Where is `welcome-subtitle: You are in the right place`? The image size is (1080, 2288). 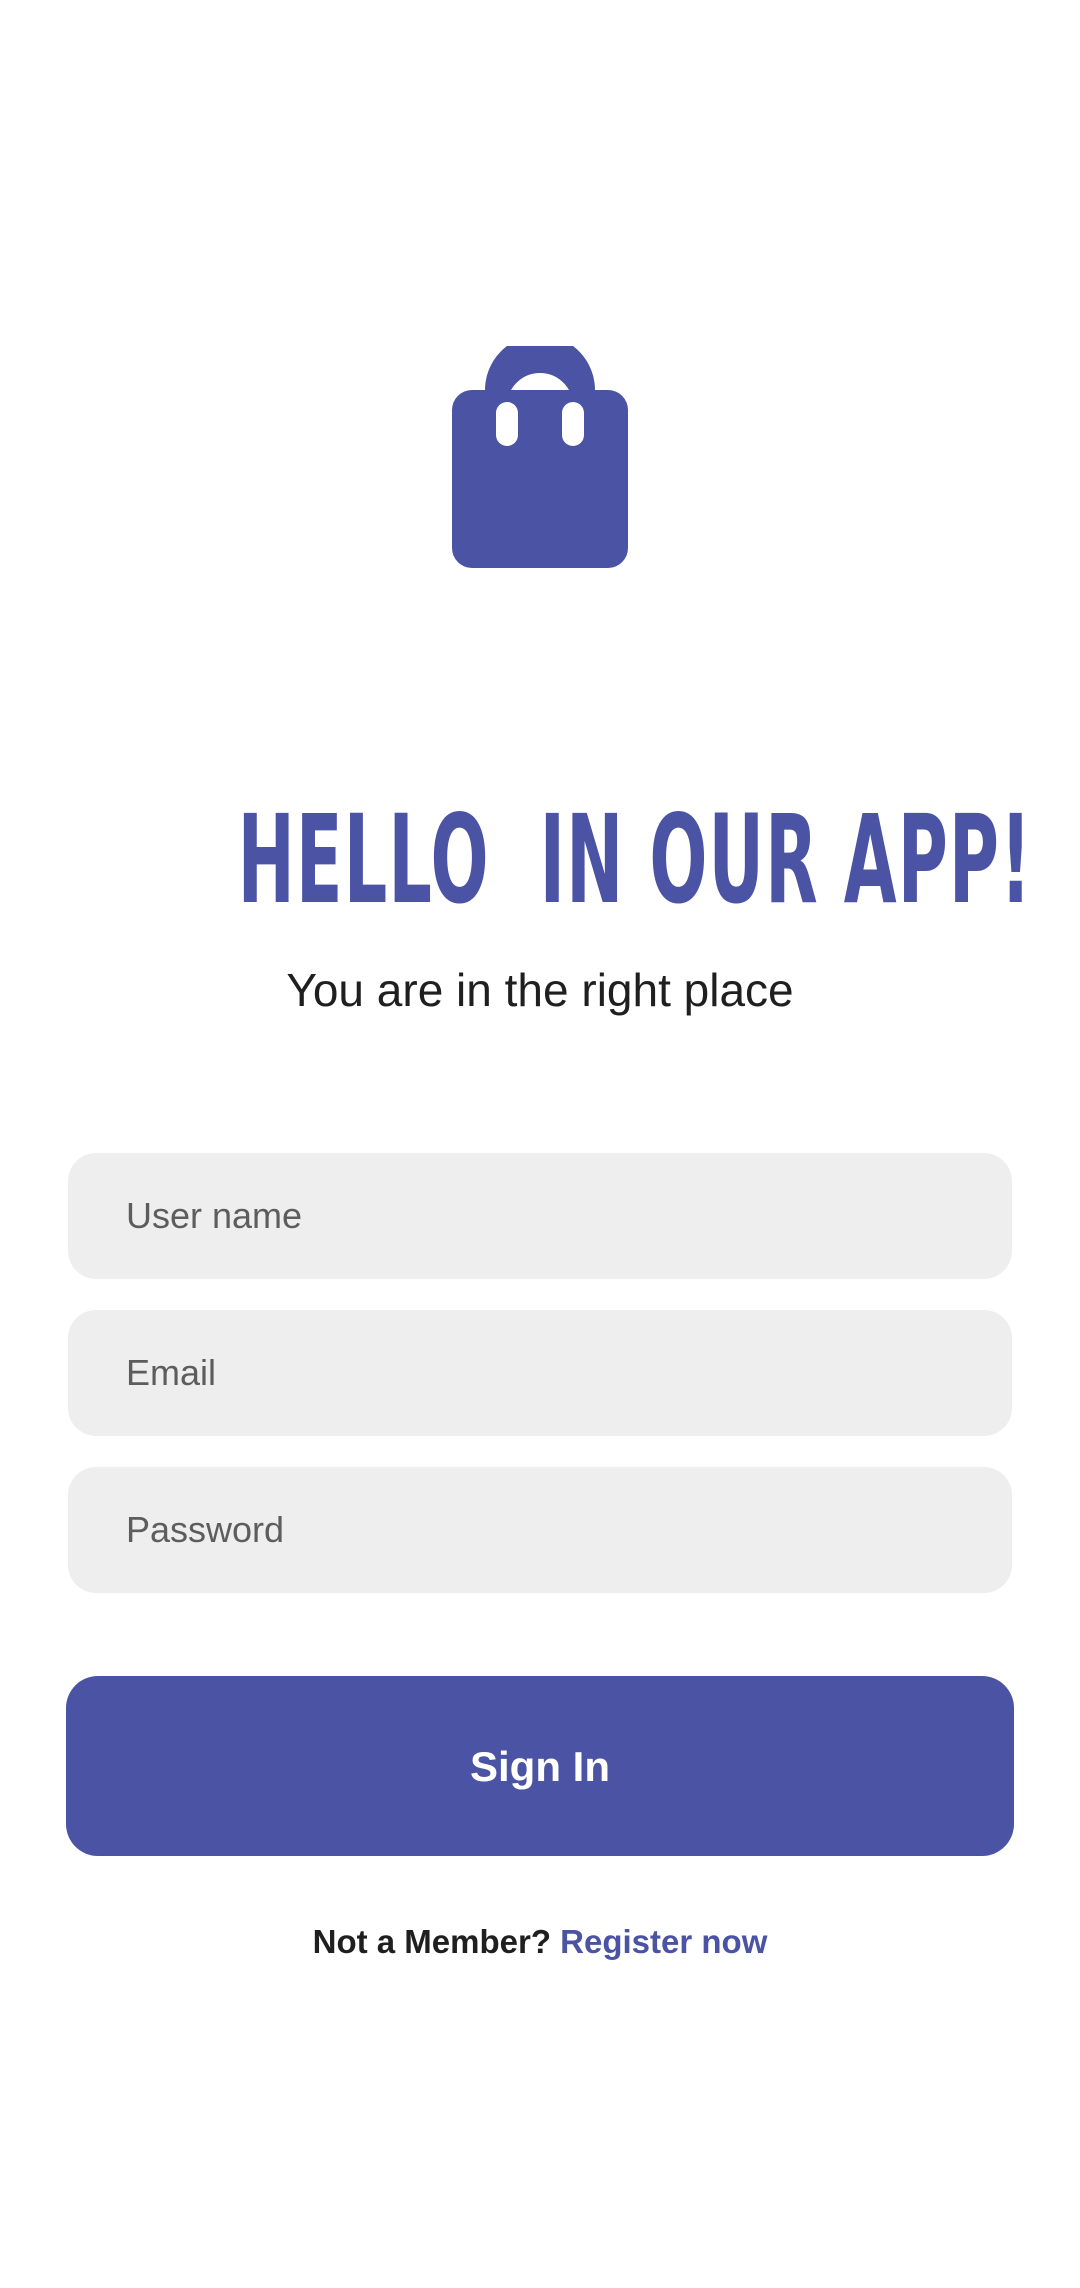 welcome-subtitle: You are in the right place is located at coordinates (540, 990).